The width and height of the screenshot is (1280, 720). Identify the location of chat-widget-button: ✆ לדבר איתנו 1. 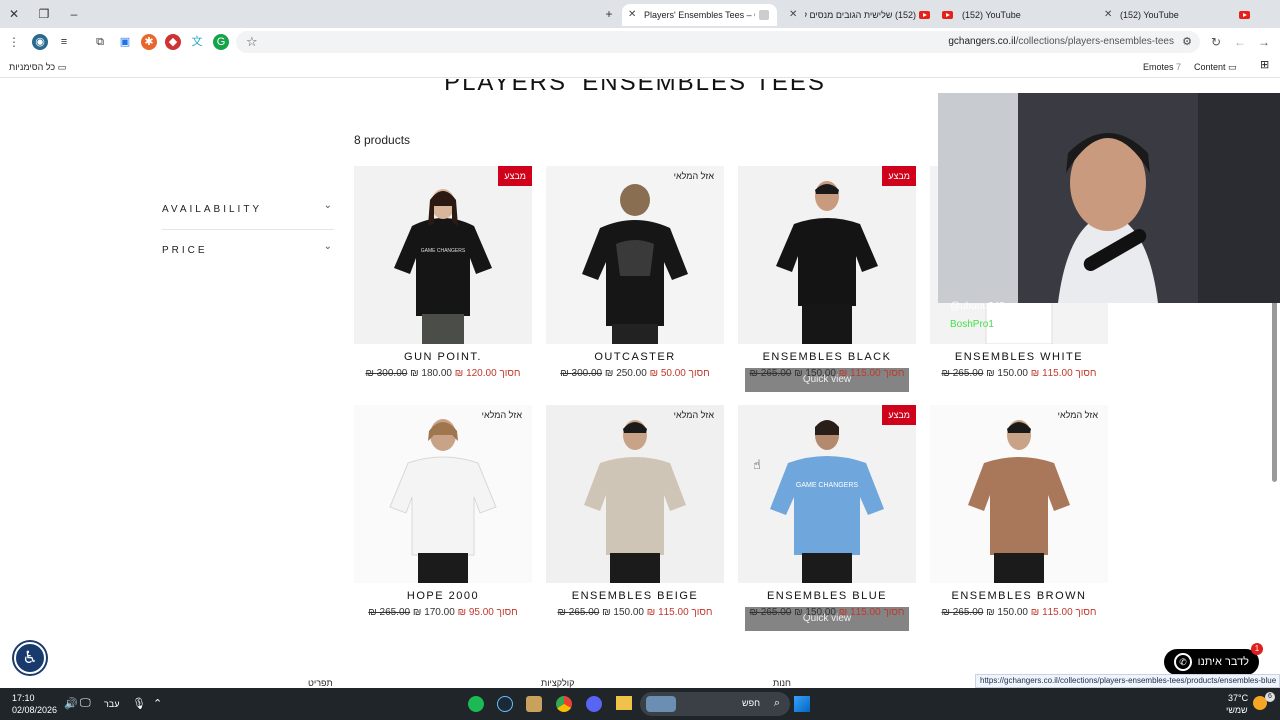
(1213, 659).